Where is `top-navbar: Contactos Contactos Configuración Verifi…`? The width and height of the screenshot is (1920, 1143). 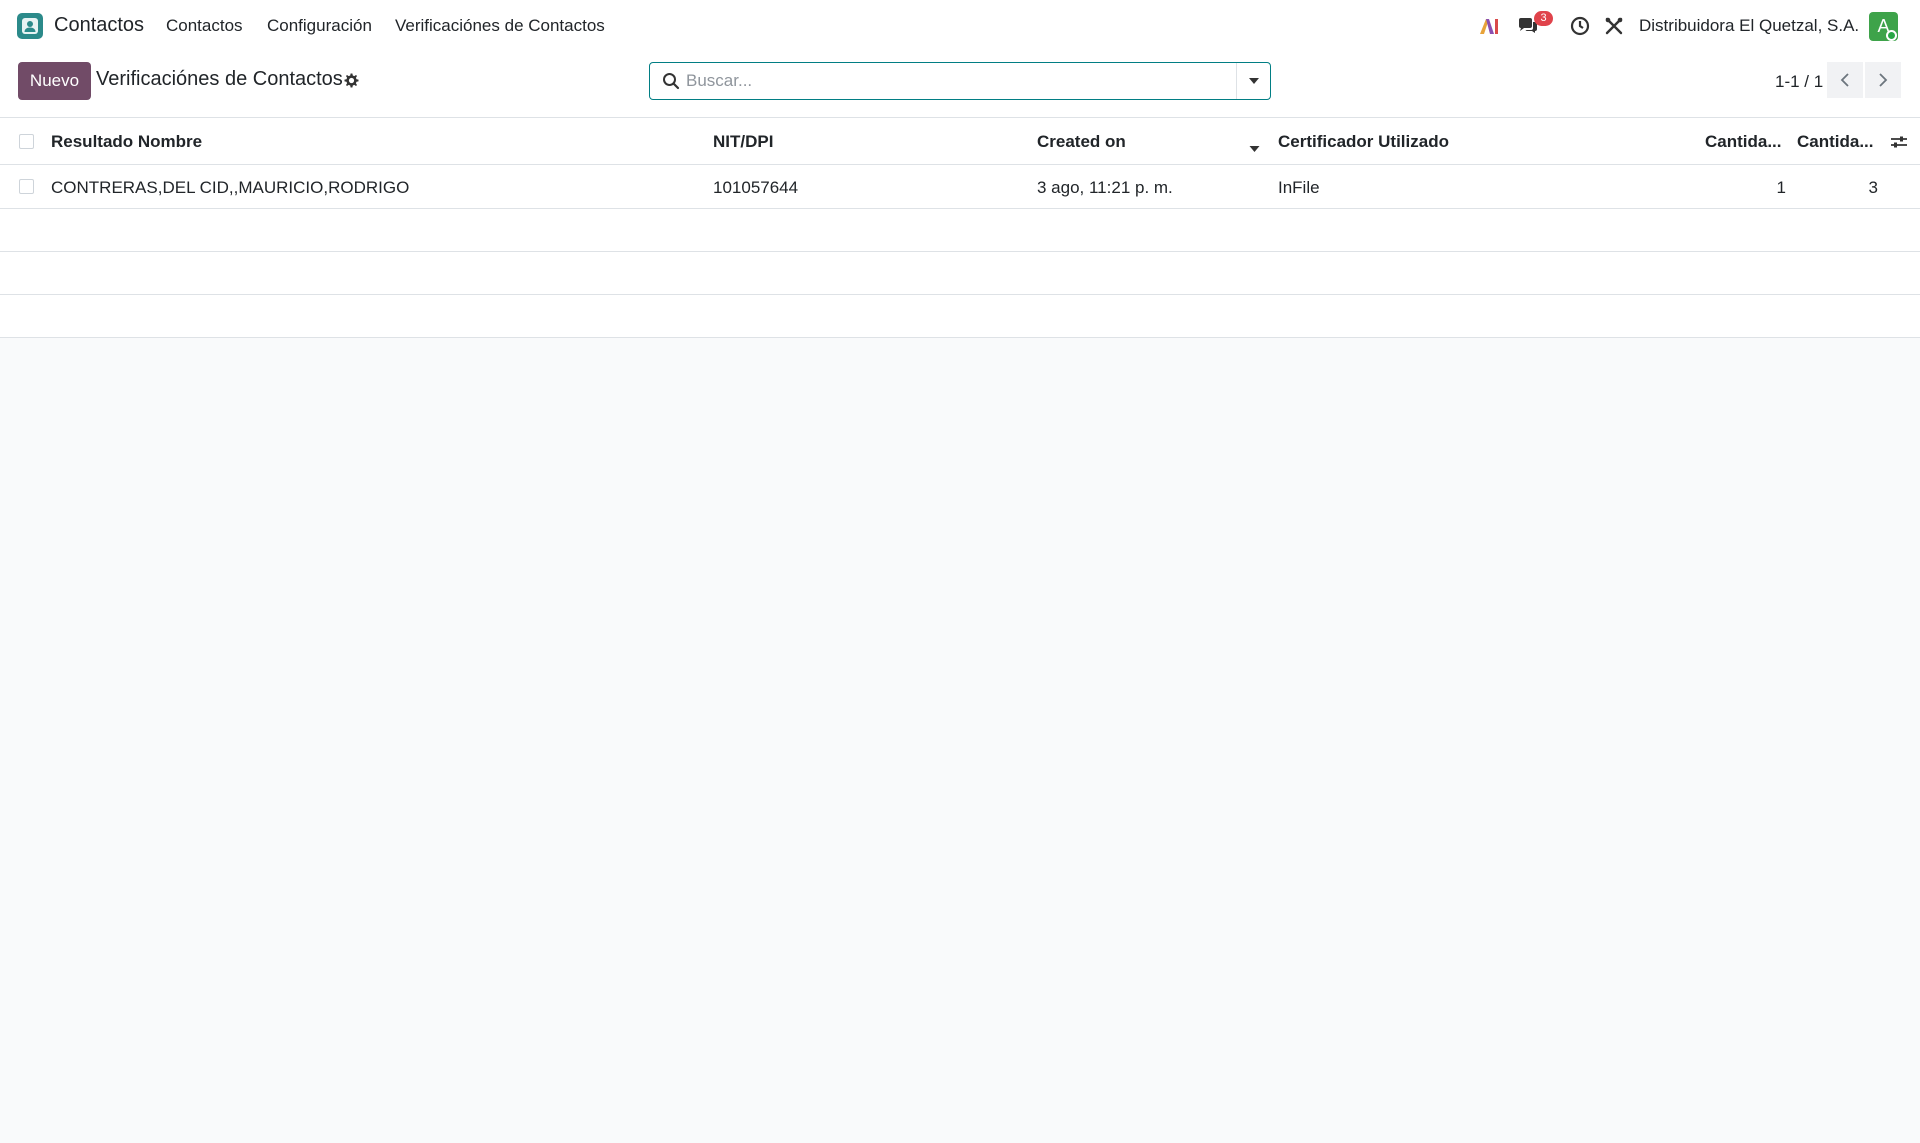 top-navbar: Contactos Contactos Configuración Verifi… is located at coordinates (960, 26).